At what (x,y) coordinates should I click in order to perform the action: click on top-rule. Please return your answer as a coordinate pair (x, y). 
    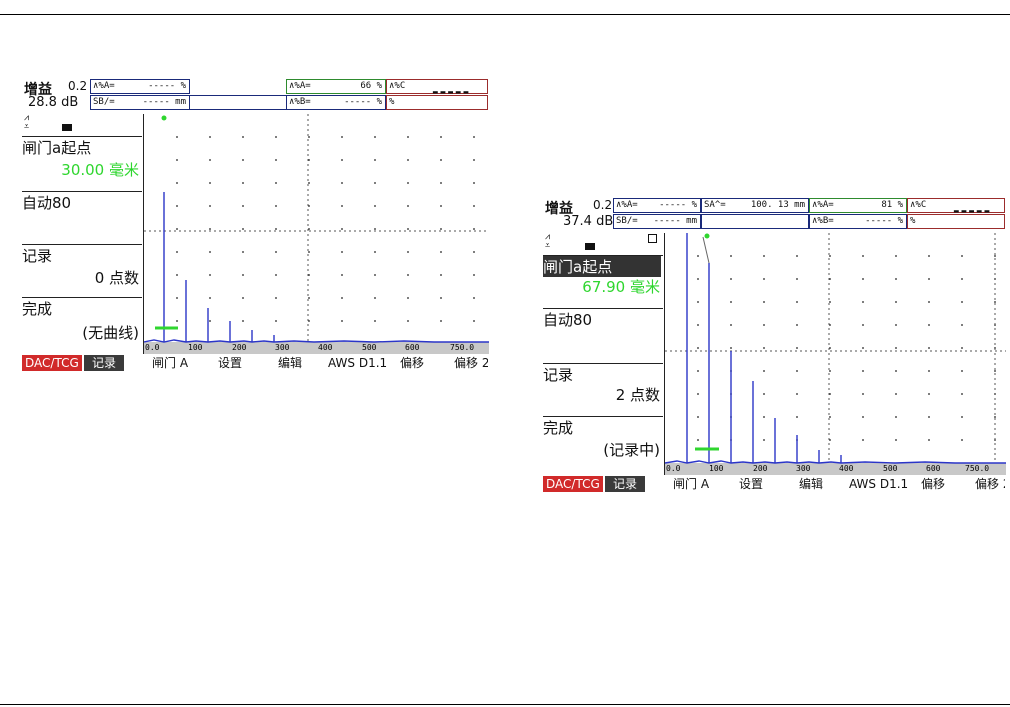
    Looking at the image, I should click on (505, 14).